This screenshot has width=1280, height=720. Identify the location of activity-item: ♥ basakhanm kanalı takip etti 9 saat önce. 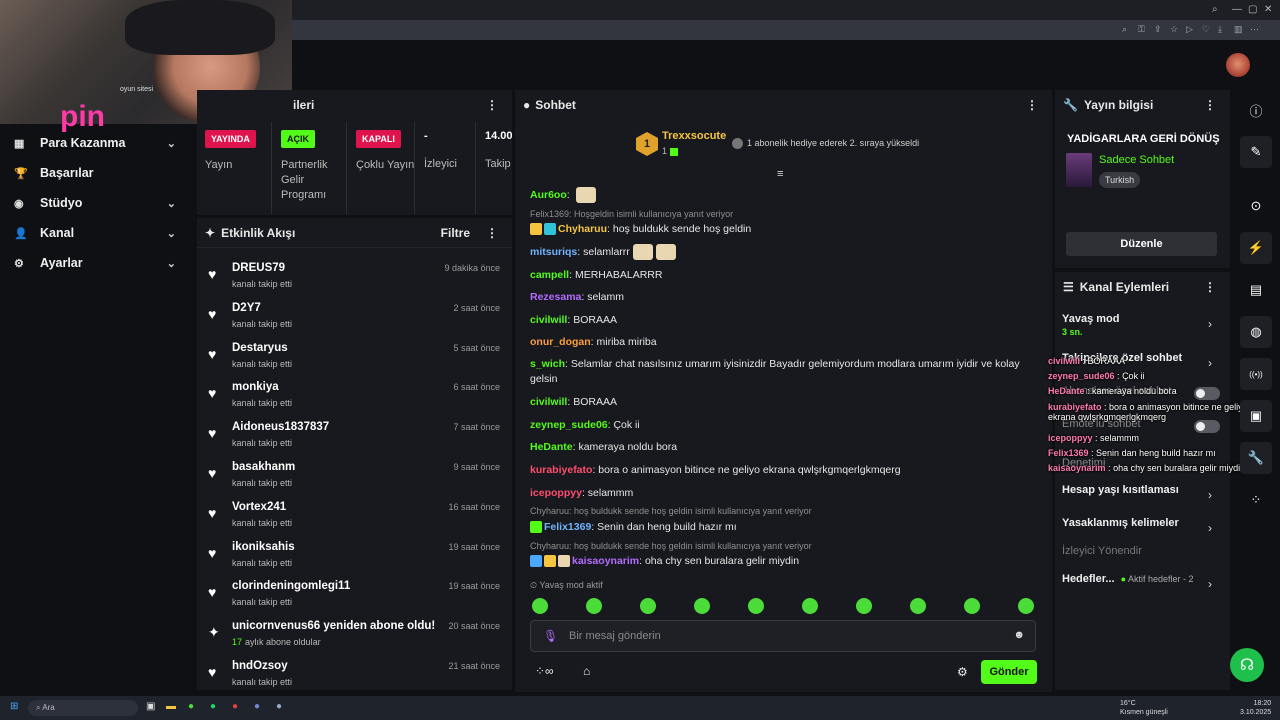
(356, 477).